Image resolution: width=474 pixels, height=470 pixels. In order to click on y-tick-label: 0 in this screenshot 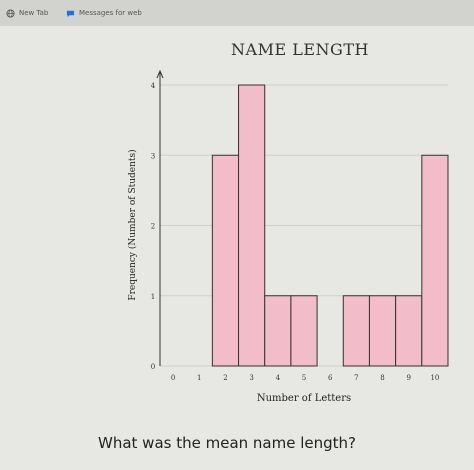, I will do `click(153, 367)`.